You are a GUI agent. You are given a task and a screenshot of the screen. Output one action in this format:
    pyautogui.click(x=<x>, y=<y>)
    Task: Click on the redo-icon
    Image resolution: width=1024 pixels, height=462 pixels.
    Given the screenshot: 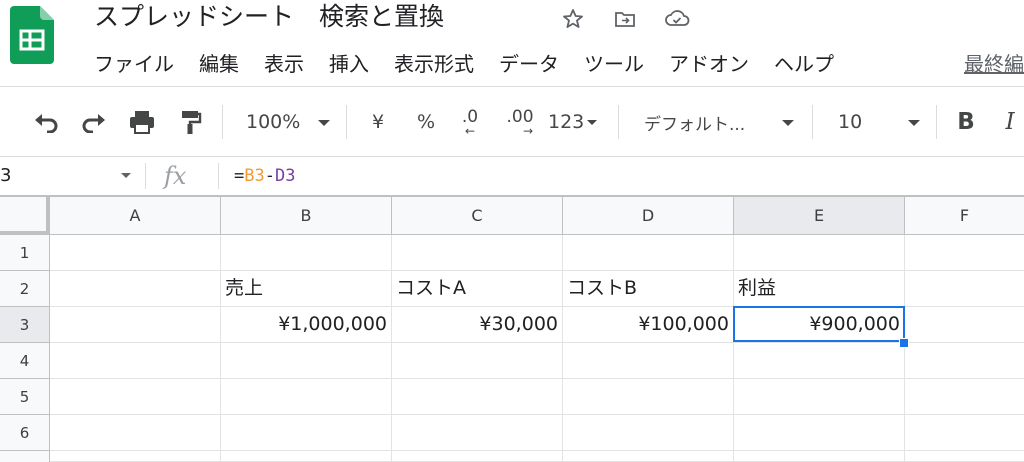 What is the action you would take?
    pyautogui.click(x=94, y=122)
    